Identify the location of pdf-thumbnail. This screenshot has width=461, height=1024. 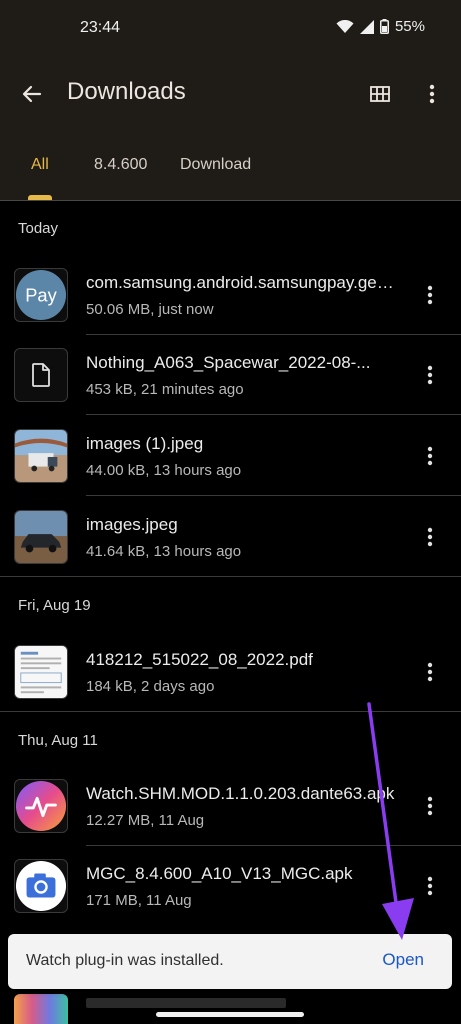
(41, 672).